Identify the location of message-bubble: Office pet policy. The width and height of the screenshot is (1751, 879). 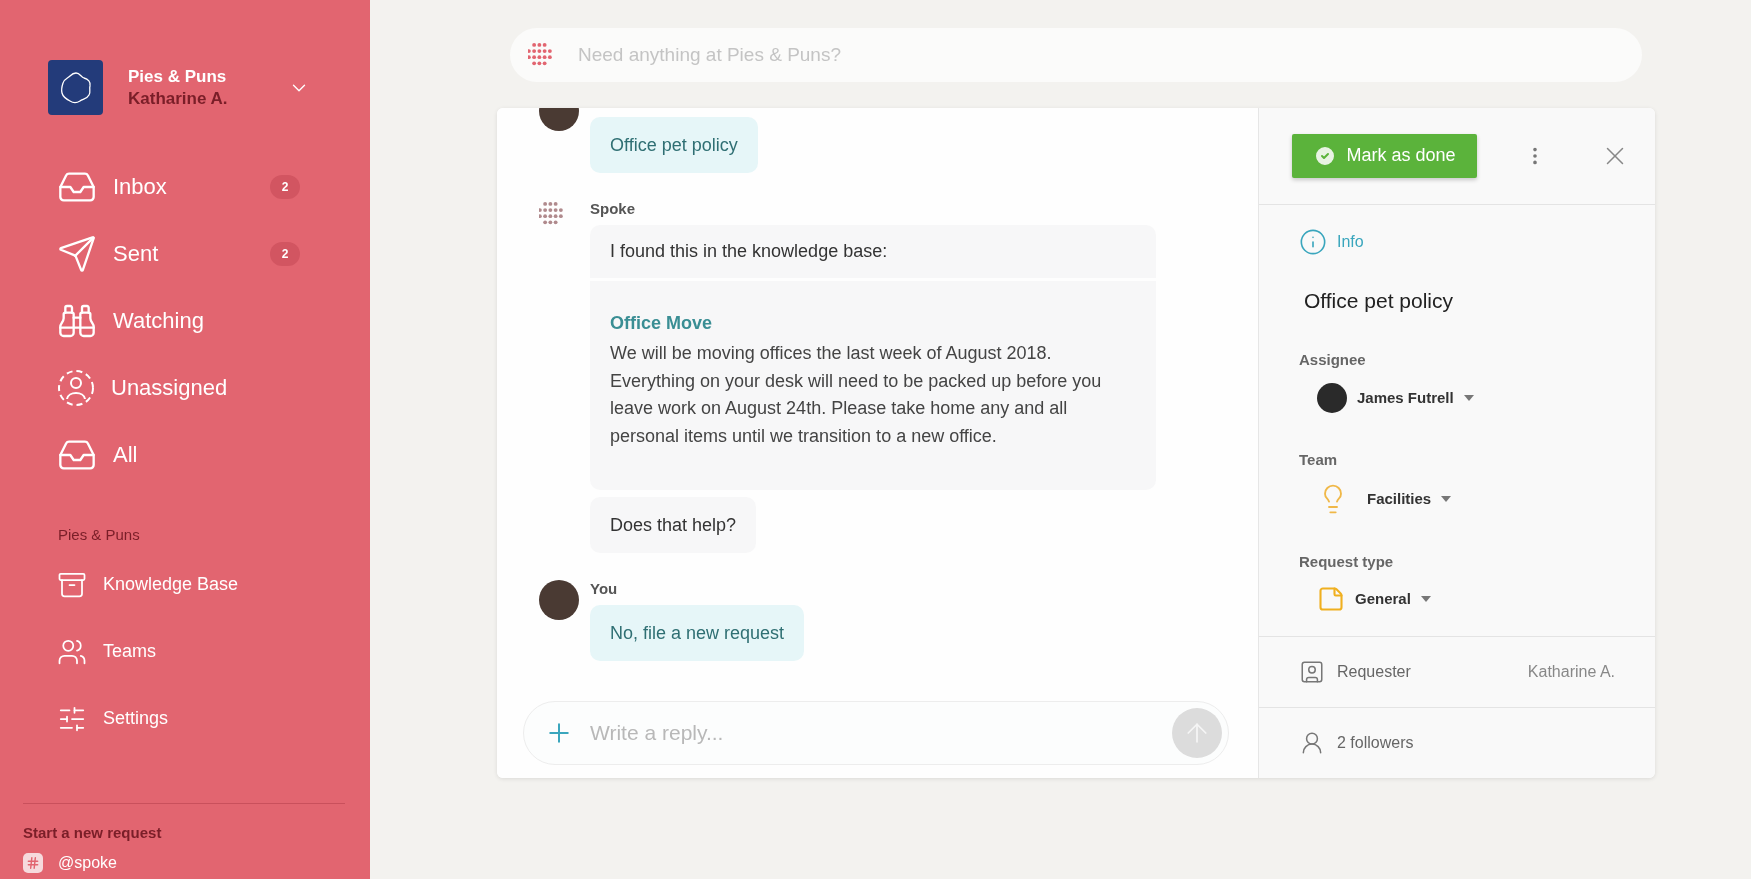
(674, 145).